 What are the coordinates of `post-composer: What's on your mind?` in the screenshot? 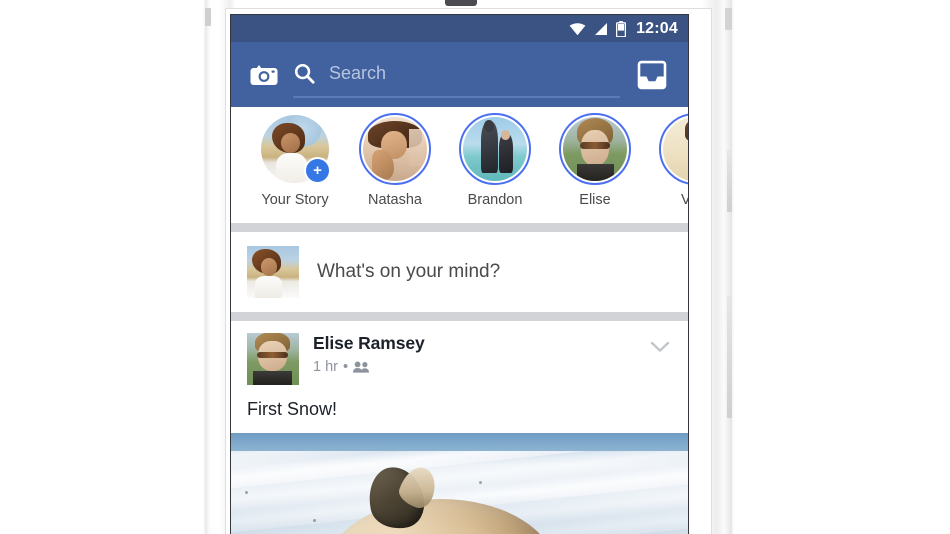 It's located at (459, 272).